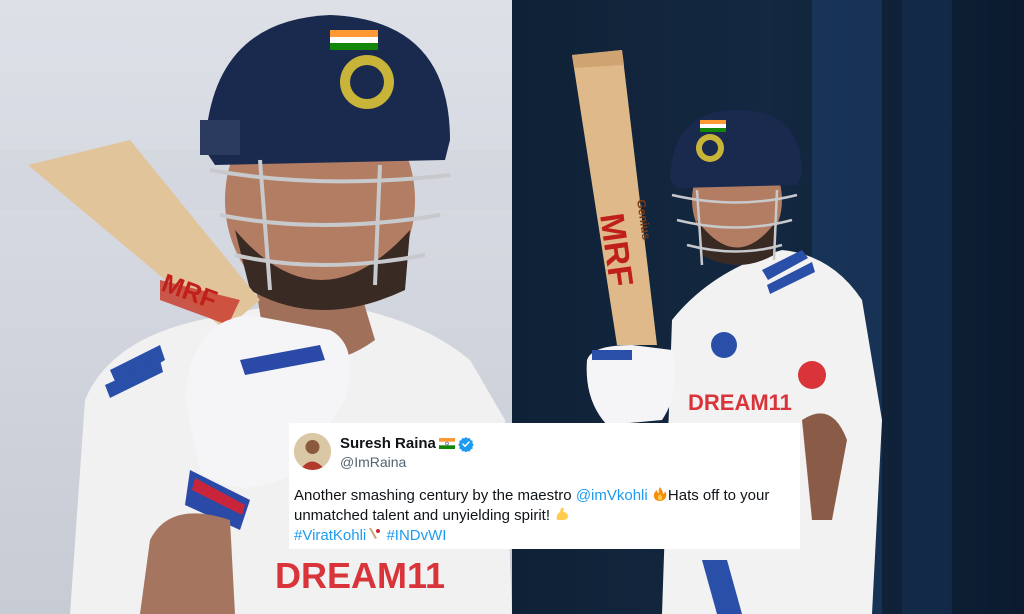 This screenshot has height=614, width=1024. I want to click on avatar-image, so click(312, 451).